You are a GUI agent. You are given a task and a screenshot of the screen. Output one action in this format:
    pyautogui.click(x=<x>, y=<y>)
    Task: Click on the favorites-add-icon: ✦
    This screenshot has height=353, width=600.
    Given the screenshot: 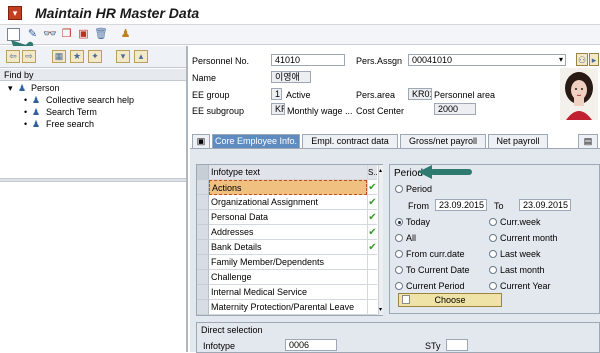 What is the action you would take?
    pyautogui.click(x=95, y=56)
    